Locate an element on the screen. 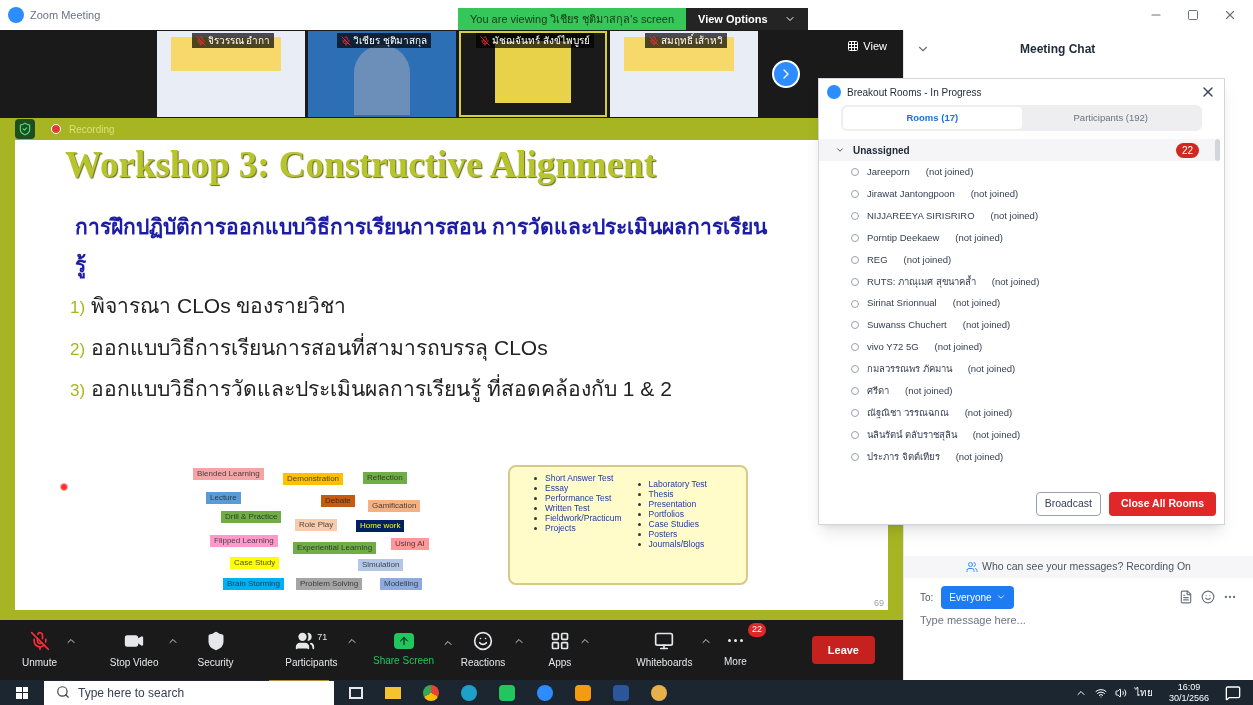  language-indicator: ไทย is located at coordinates (1143, 692).